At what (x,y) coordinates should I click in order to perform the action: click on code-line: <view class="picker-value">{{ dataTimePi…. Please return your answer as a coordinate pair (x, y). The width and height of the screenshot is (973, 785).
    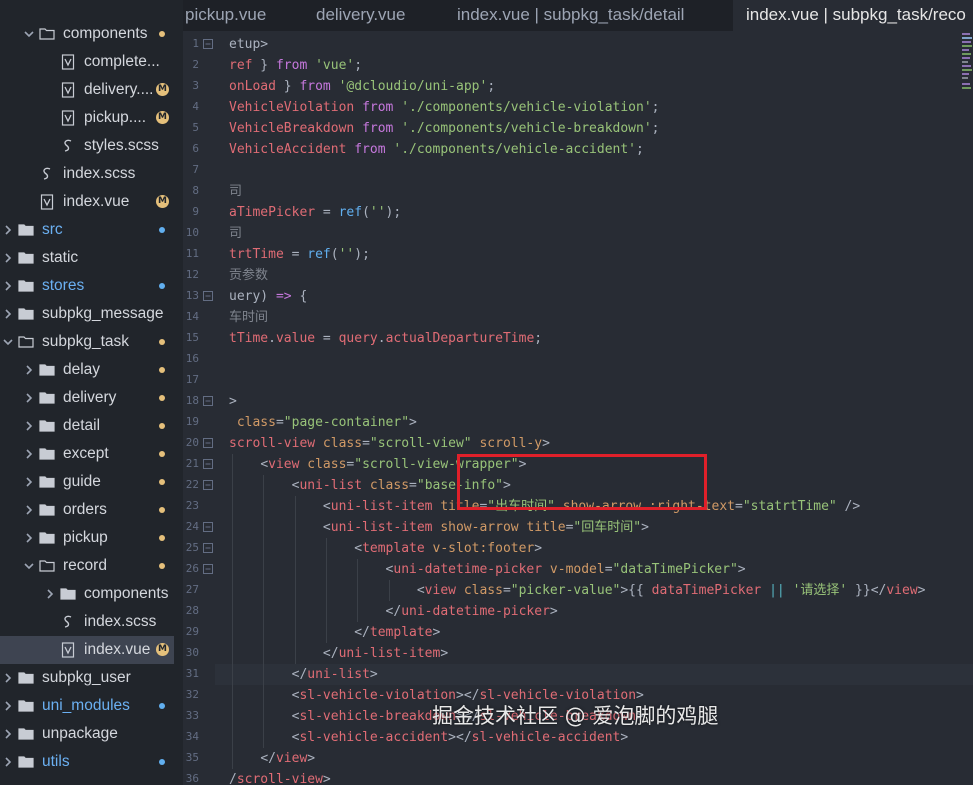
    Looking at the image, I should click on (577, 590).